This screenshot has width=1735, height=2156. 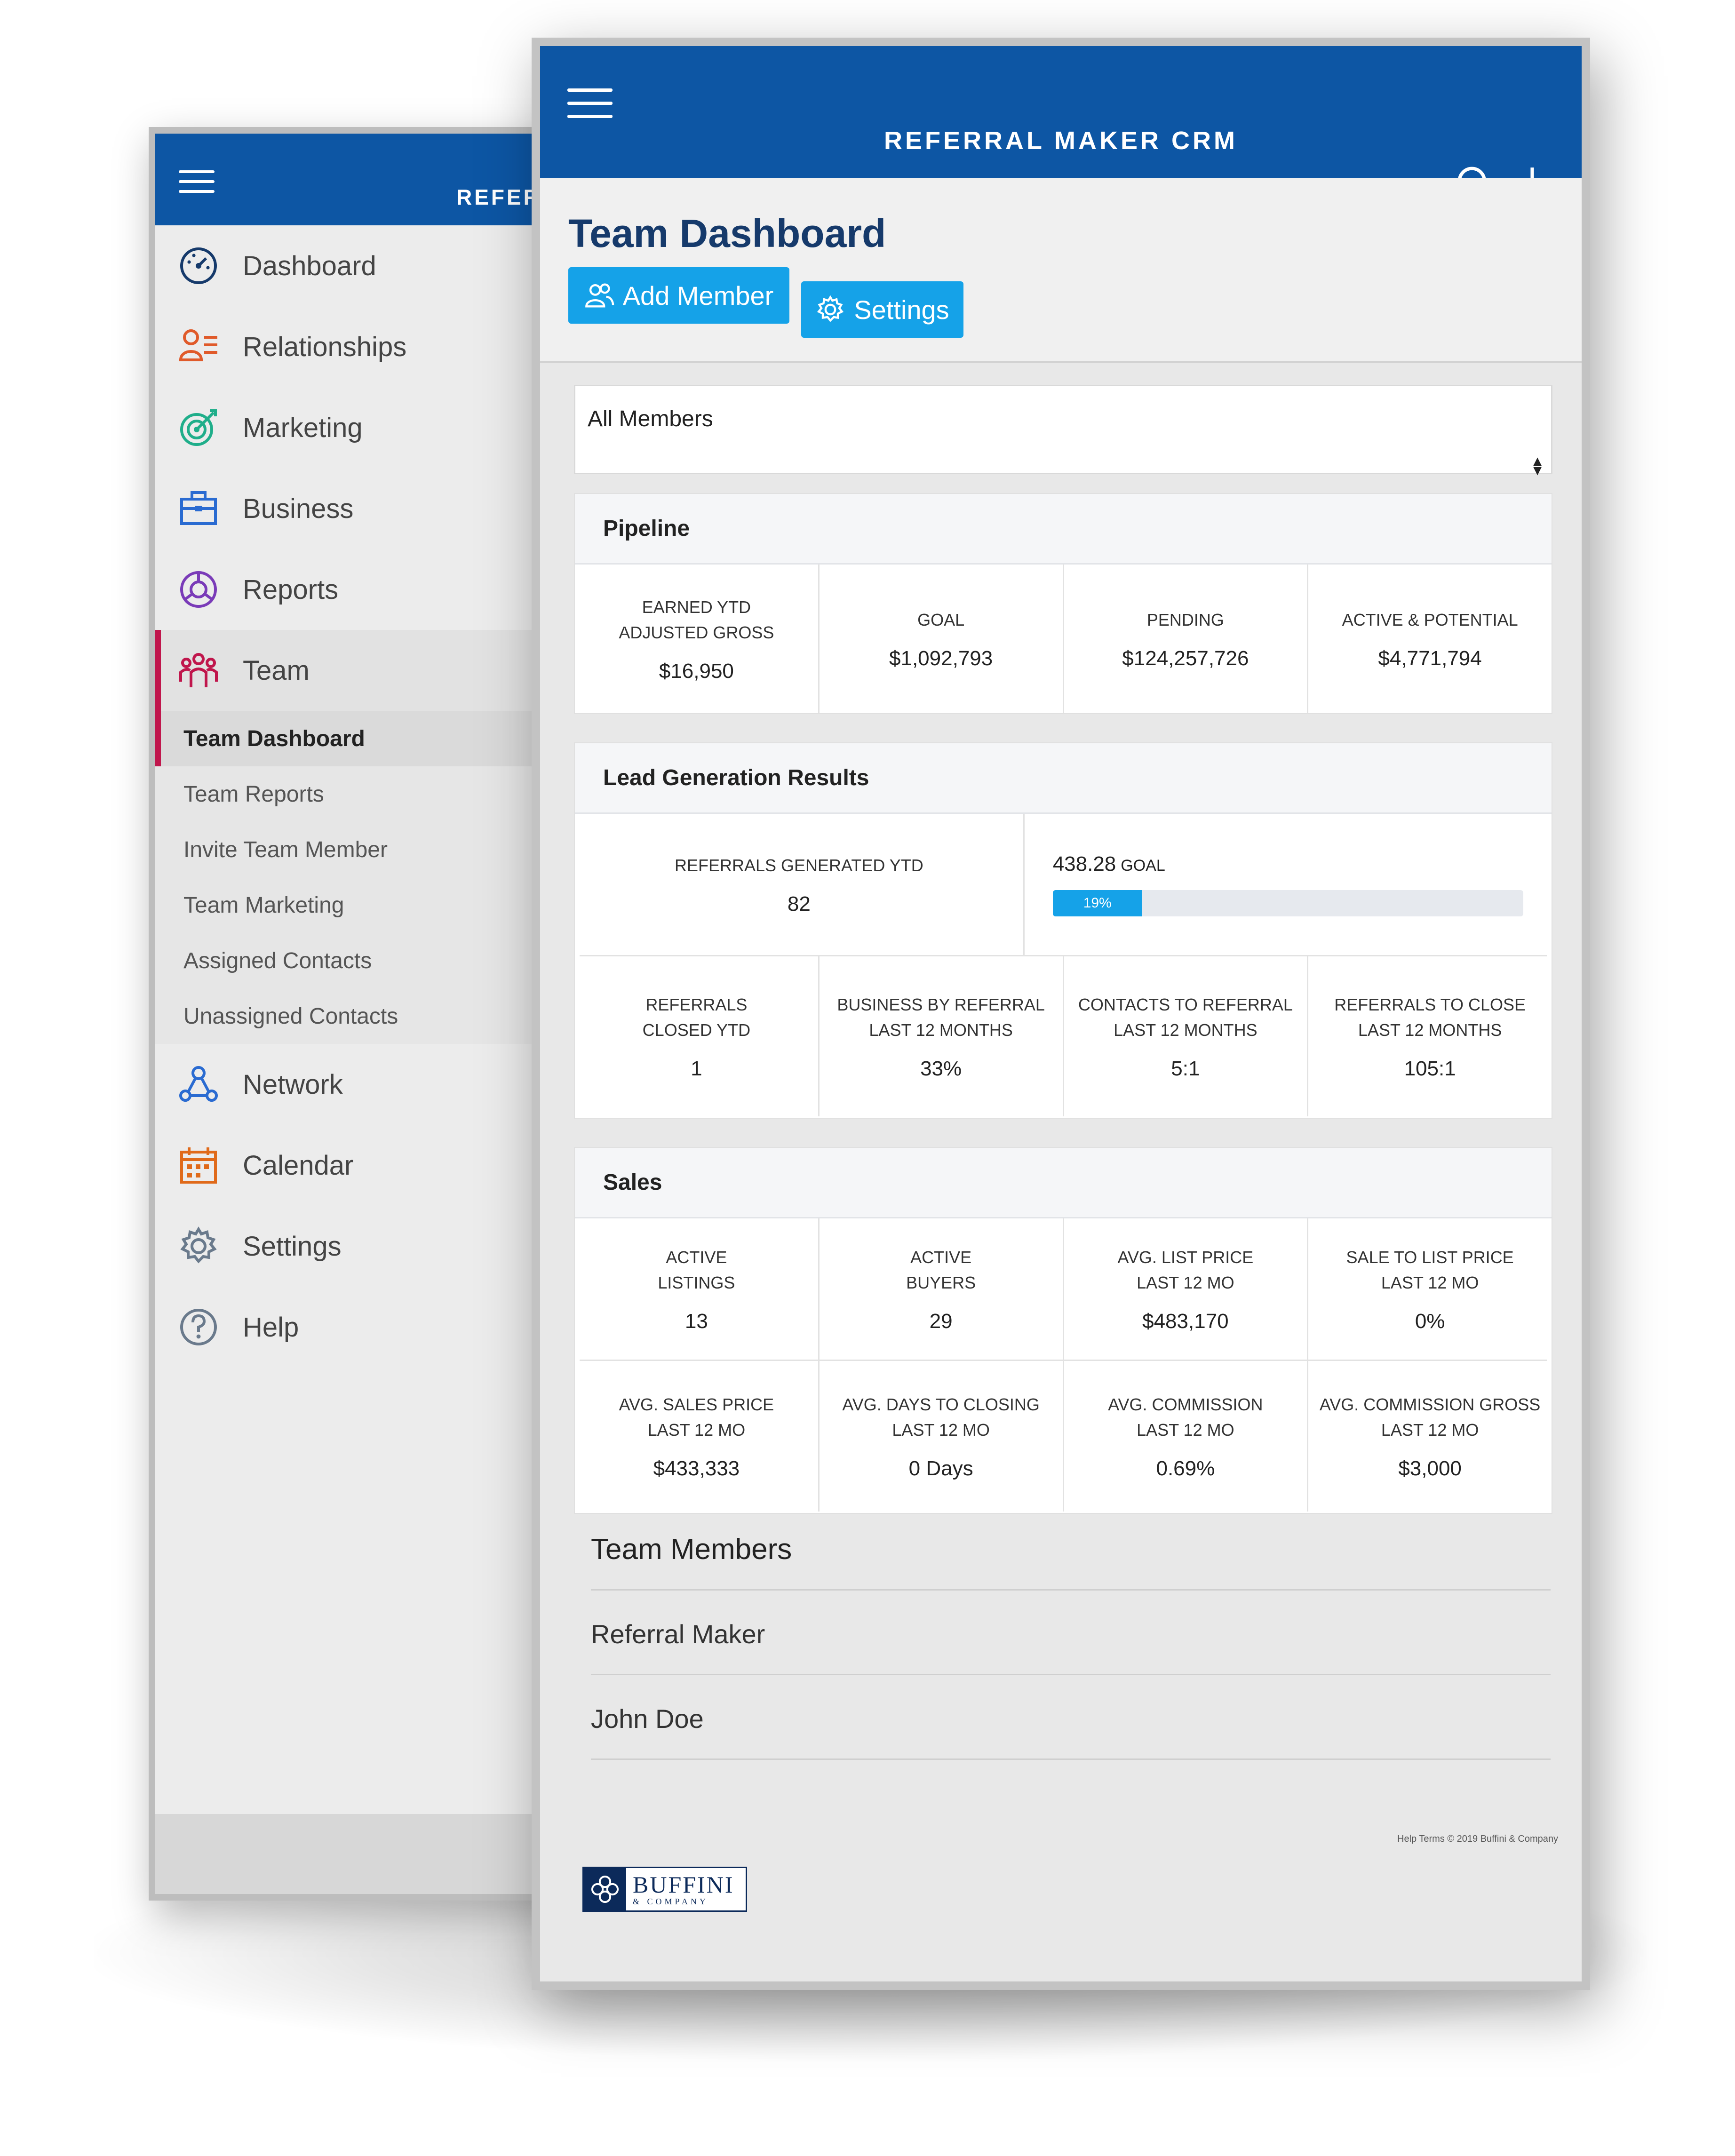 I want to click on sale-to-list-price: SALE TO LIST PRICE LAST 12 MO 0%, so click(x=1429, y=1289).